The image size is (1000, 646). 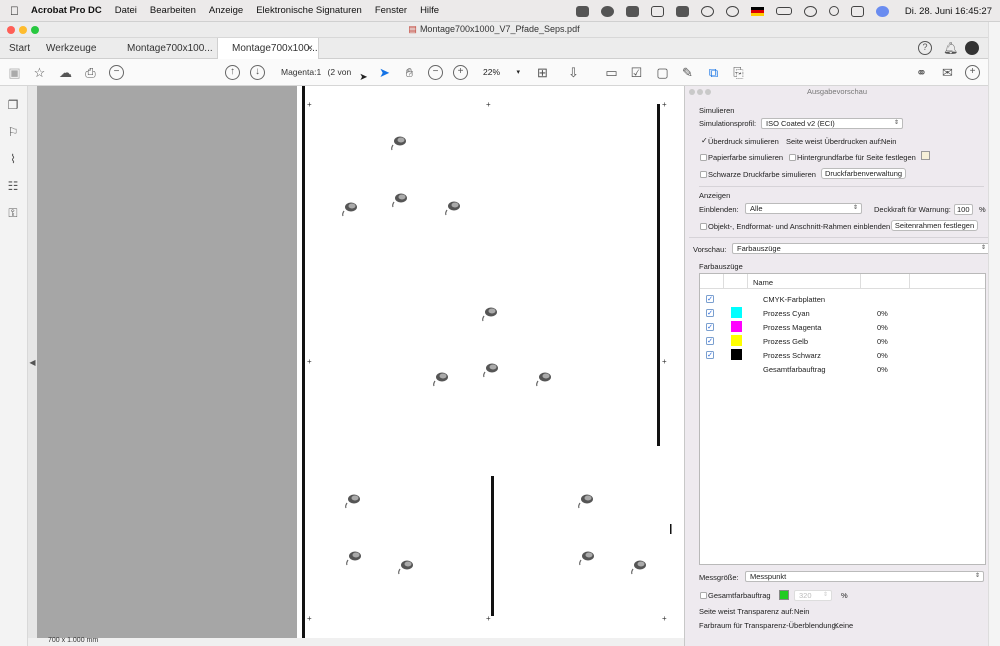 I want to click on scroll-mode-icon: ⇩, so click(x=573, y=72).